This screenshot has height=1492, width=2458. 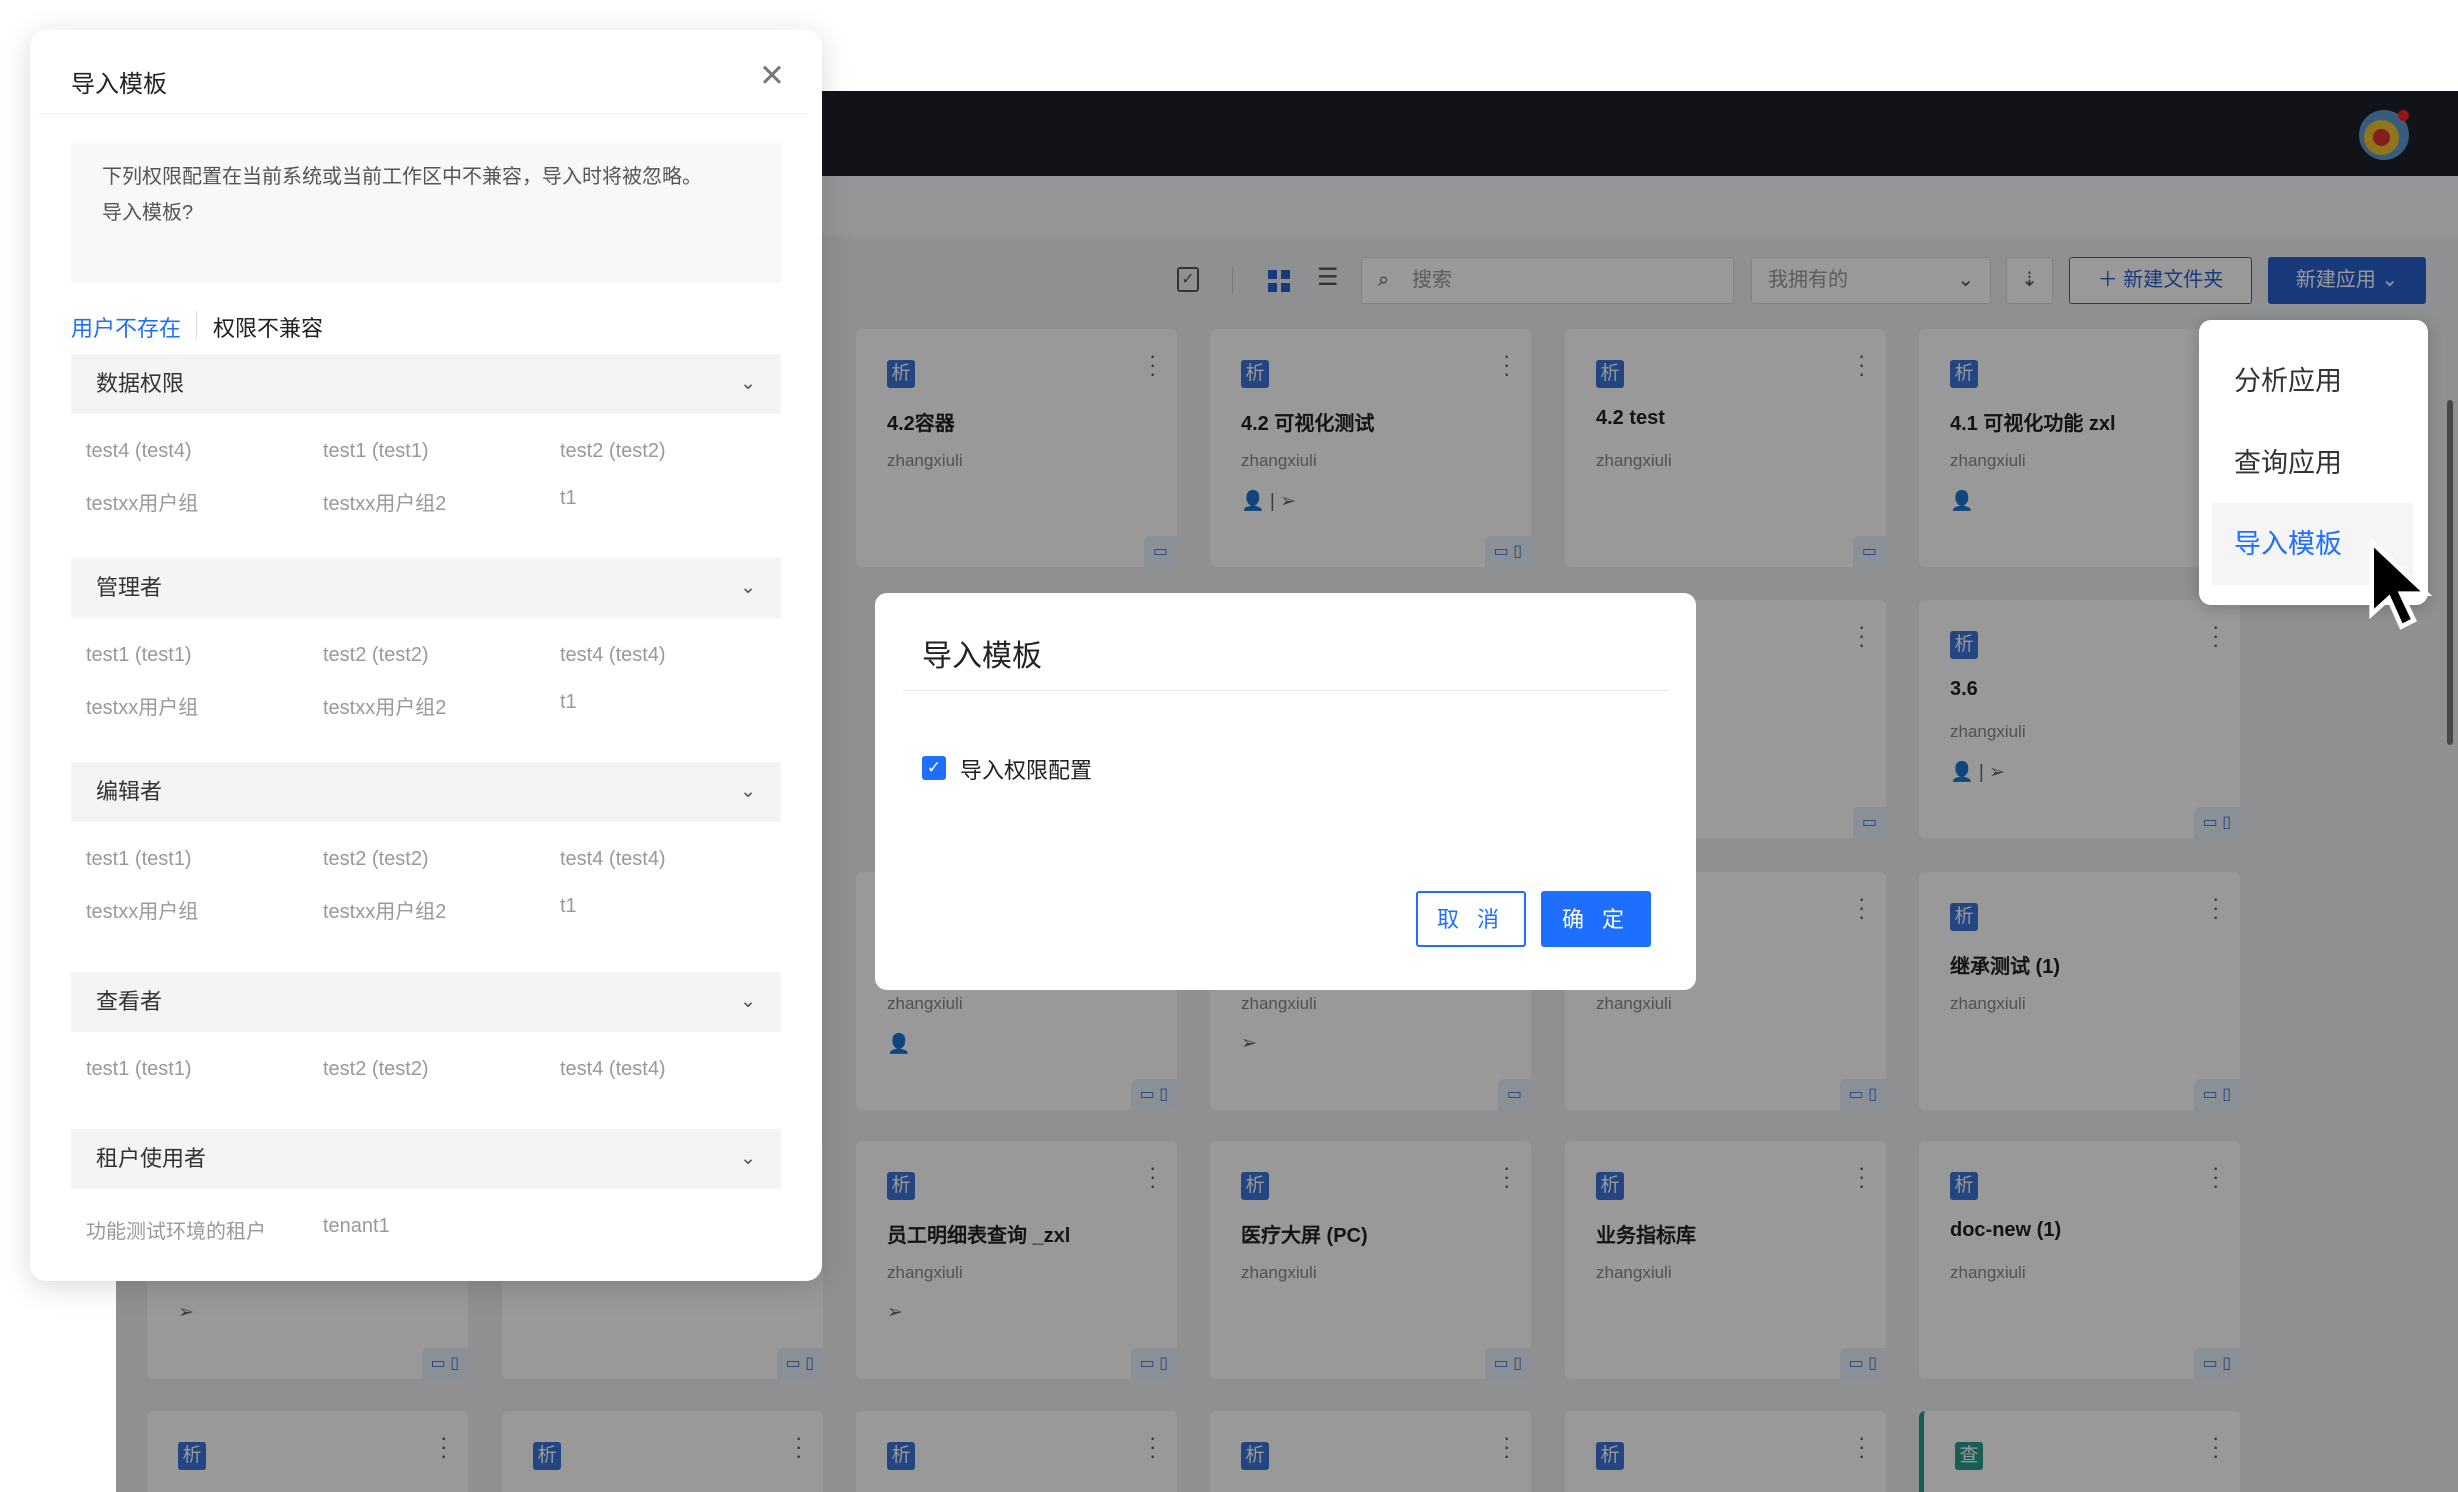 I want to click on section-header: 编辑者 ⌄, so click(x=426, y=792).